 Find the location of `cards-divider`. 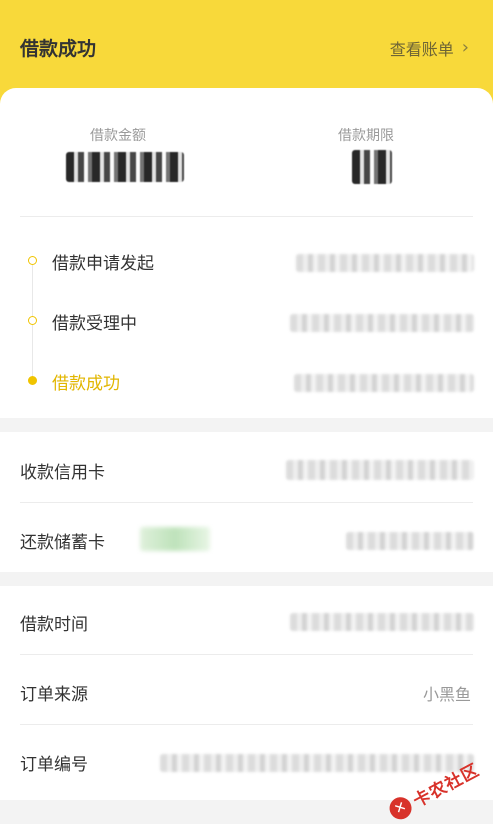

cards-divider is located at coordinates (246, 502).